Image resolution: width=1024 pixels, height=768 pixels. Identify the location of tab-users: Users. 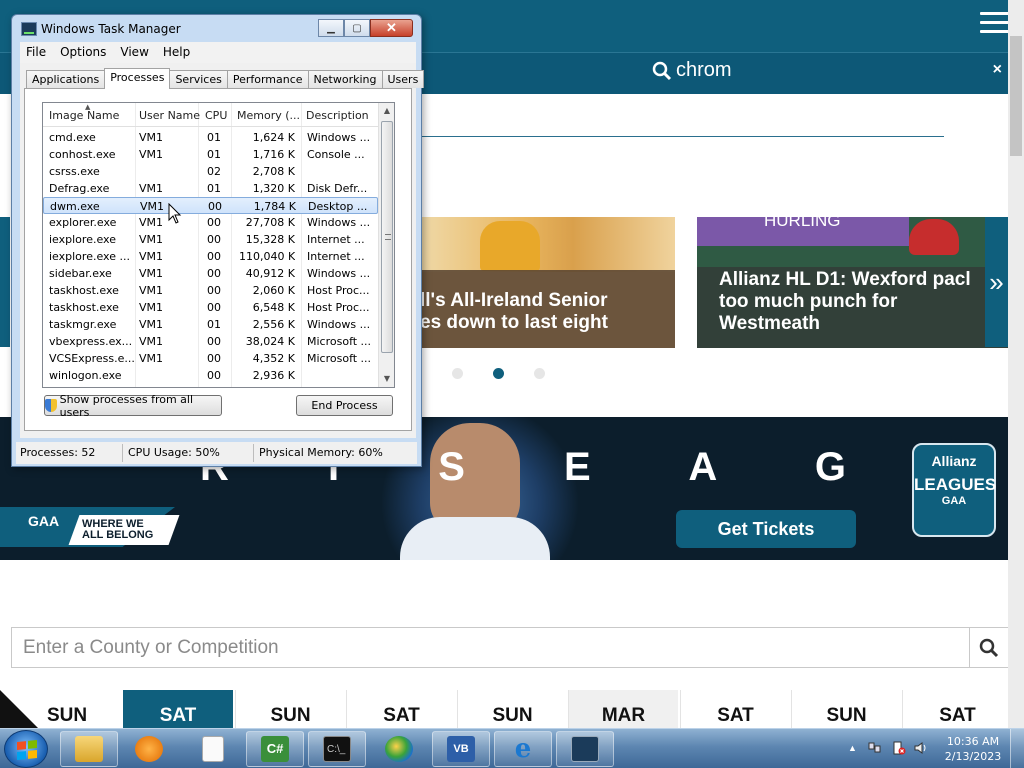
(403, 79).